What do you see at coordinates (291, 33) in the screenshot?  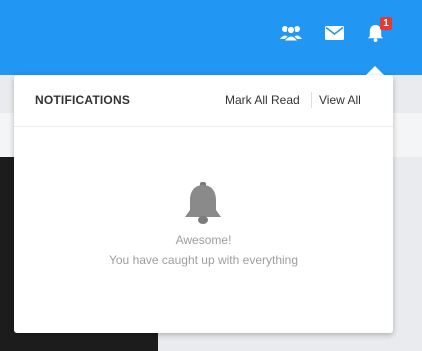 I see `users-icon` at bounding box center [291, 33].